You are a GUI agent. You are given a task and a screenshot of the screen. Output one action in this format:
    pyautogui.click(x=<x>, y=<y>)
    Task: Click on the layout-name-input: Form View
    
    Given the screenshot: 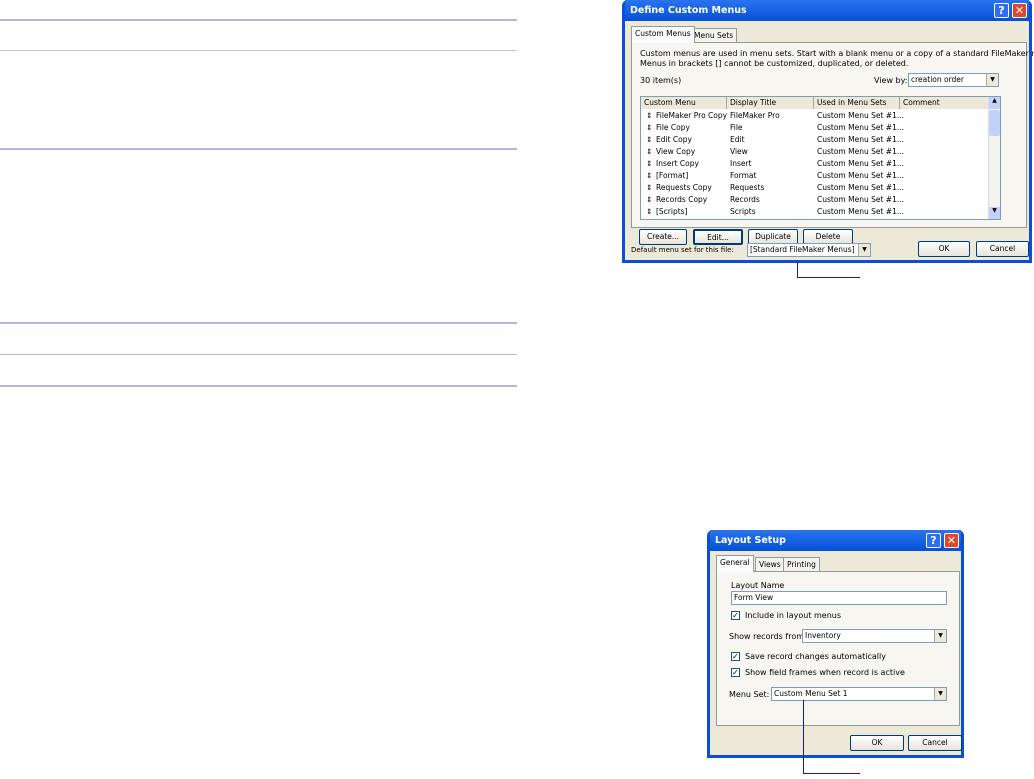 What is the action you would take?
    pyautogui.click(x=839, y=598)
    